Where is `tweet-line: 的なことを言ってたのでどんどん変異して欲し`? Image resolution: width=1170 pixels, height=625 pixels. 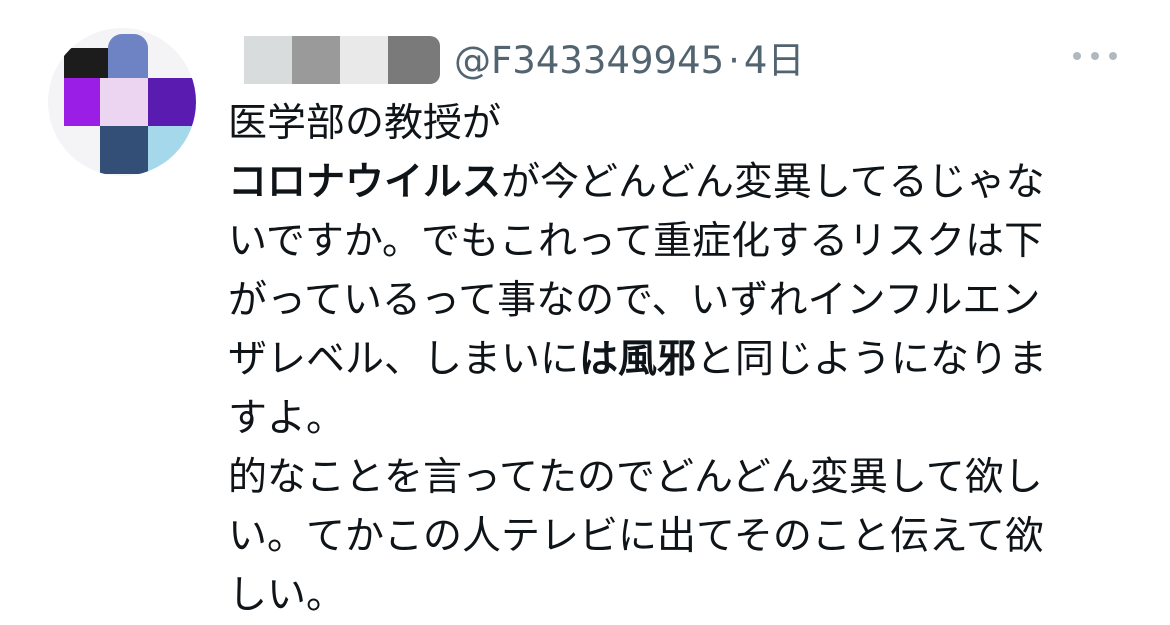
tweet-line: 的なことを言ってたのでどんどん変異して欲し is located at coordinates (693, 477).